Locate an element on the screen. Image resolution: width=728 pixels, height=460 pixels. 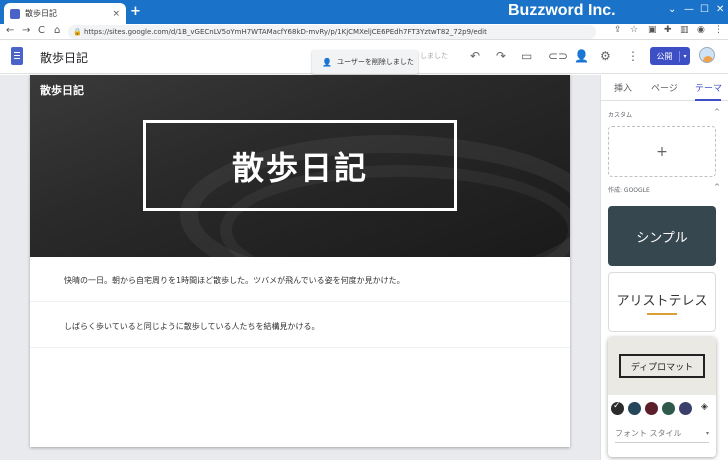
theme-name: シンプル is located at coordinates (662, 238).